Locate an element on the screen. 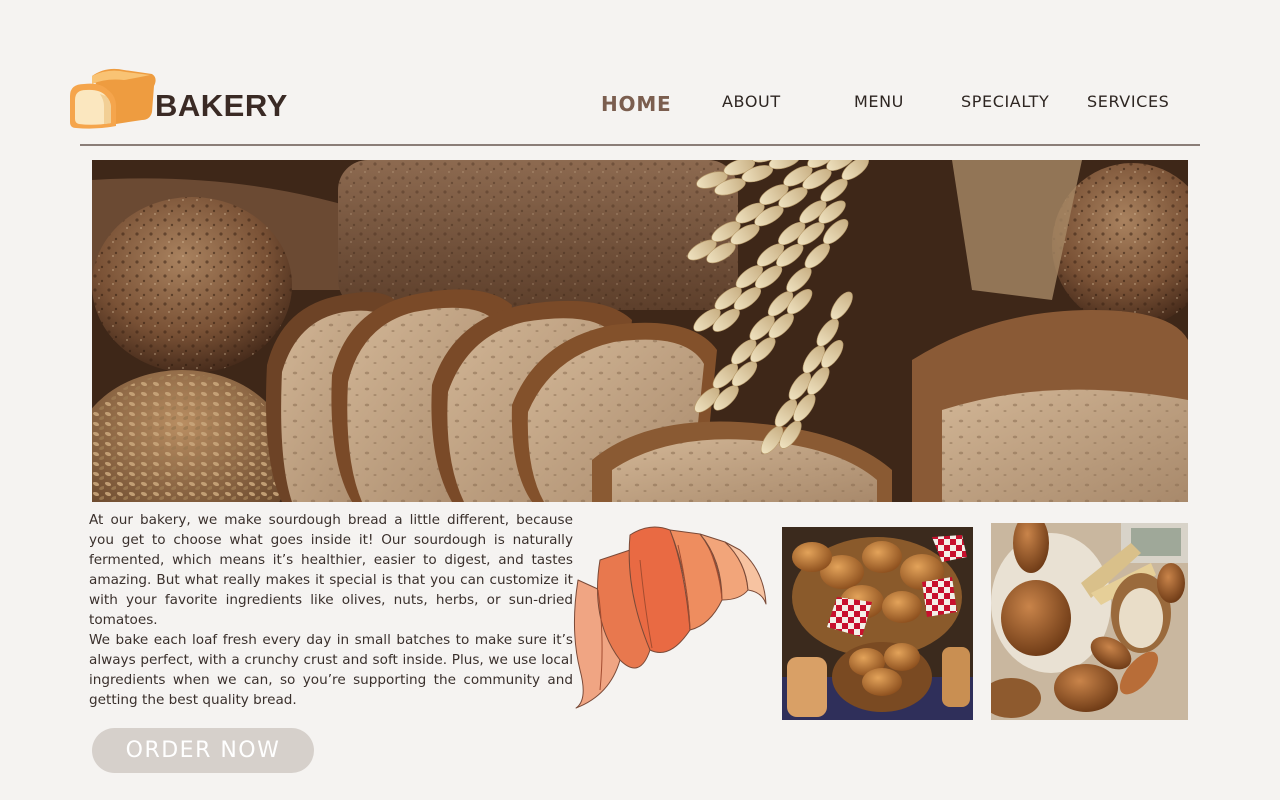  bread-basket-table-photo is located at coordinates (1089, 621).